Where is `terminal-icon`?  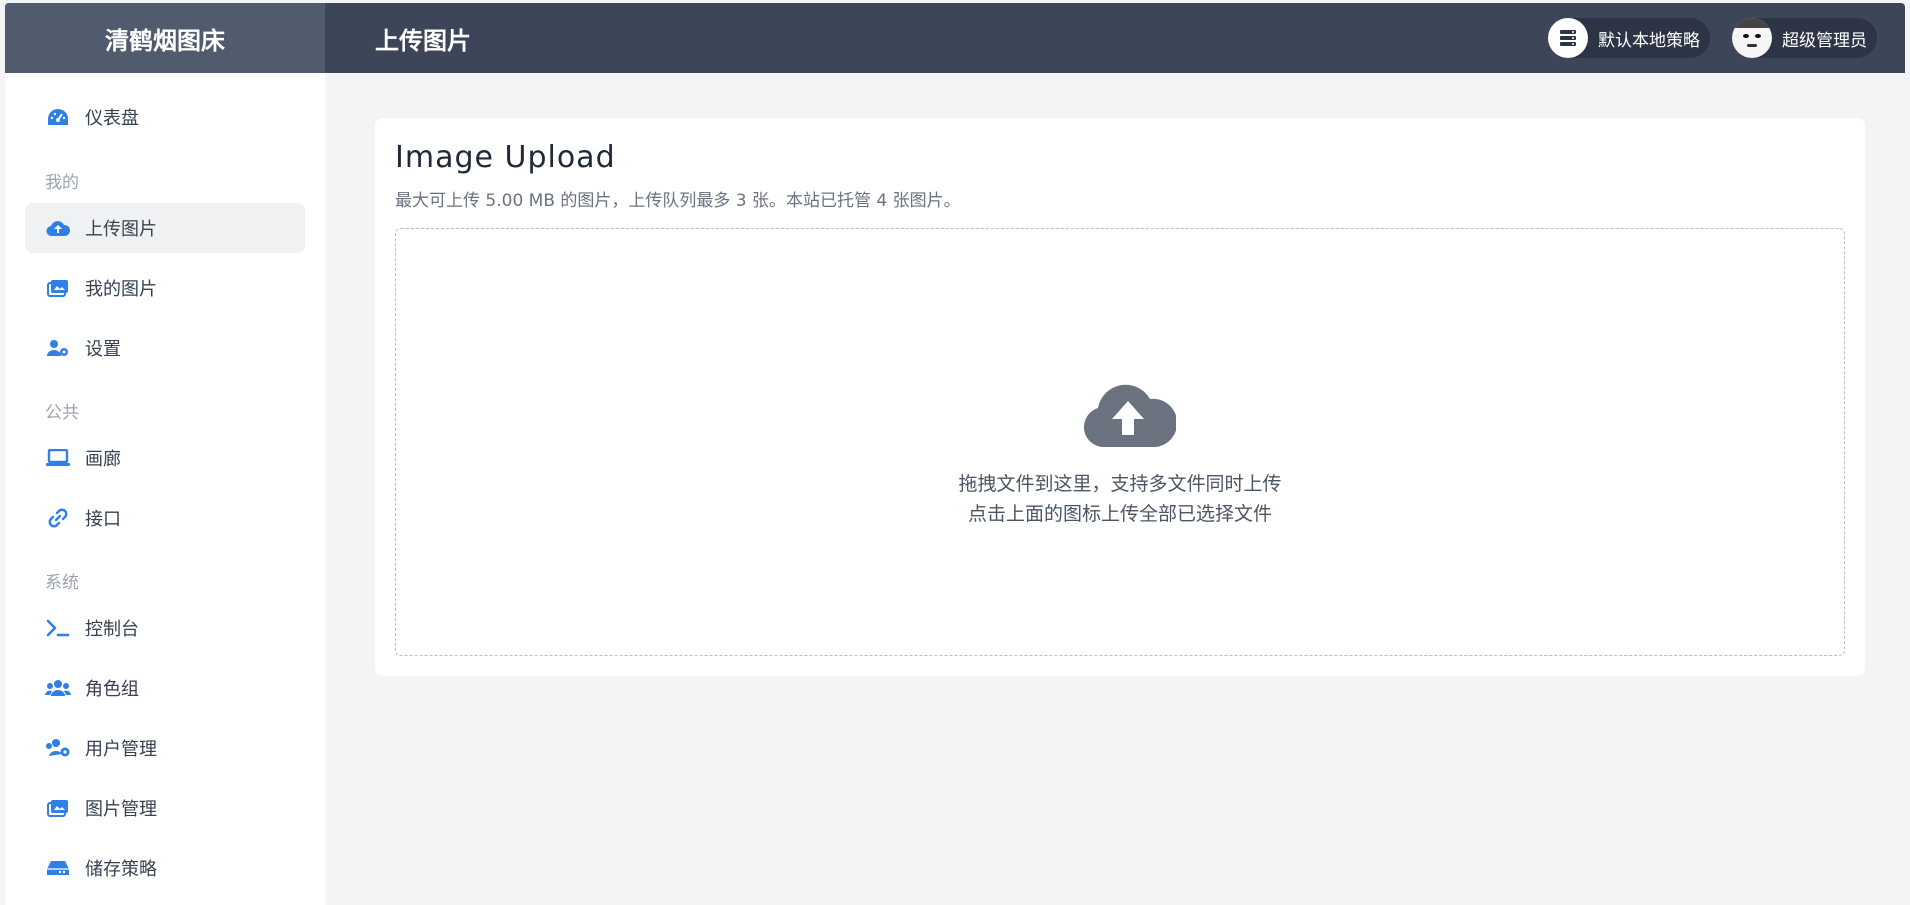
terminal-icon is located at coordinates (58, 628).